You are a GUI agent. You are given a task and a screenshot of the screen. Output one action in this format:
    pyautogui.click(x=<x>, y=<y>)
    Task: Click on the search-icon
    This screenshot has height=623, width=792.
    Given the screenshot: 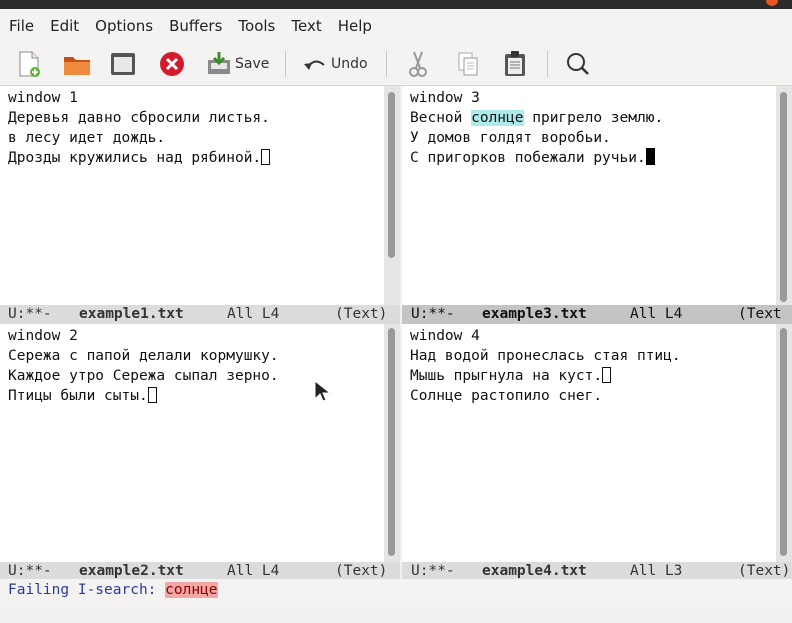 What is the action you would take?
    pyautogui.click(x=578, y=64)
    